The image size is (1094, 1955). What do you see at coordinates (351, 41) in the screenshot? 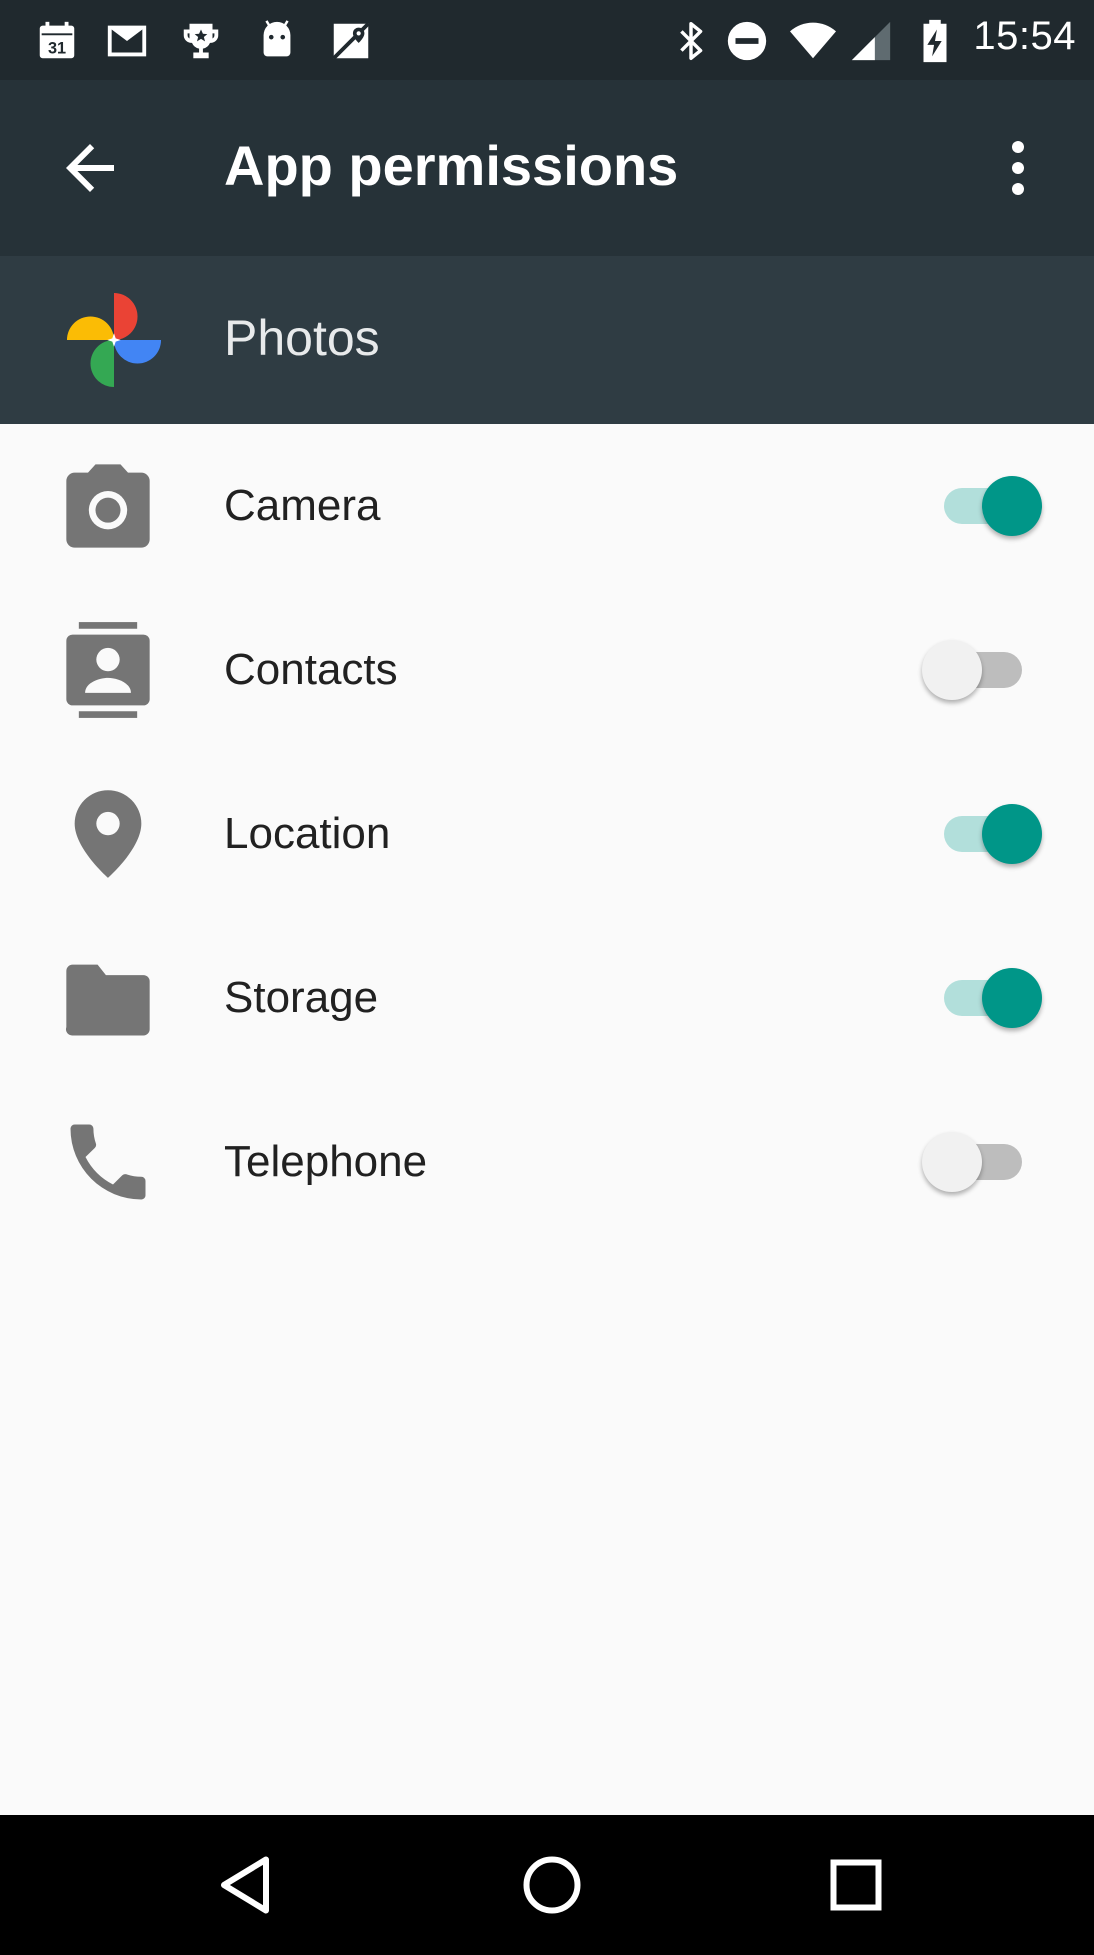
I see `maps-icon` at bounding box center [351, 41].